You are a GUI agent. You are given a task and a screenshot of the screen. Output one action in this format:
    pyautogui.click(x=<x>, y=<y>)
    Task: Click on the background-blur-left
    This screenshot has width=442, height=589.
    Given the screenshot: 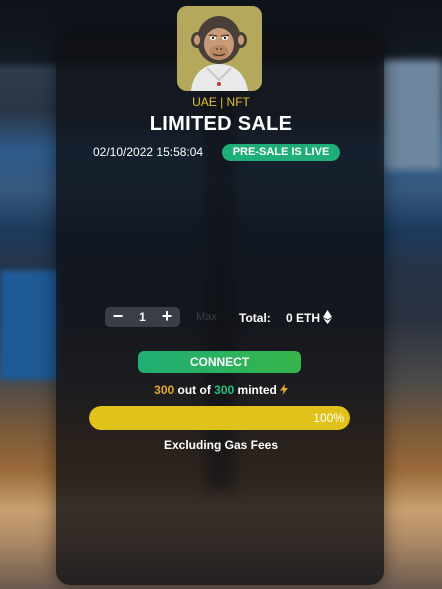 What is the action you would take?
    pyautogui.click(x=30, y=325)
    